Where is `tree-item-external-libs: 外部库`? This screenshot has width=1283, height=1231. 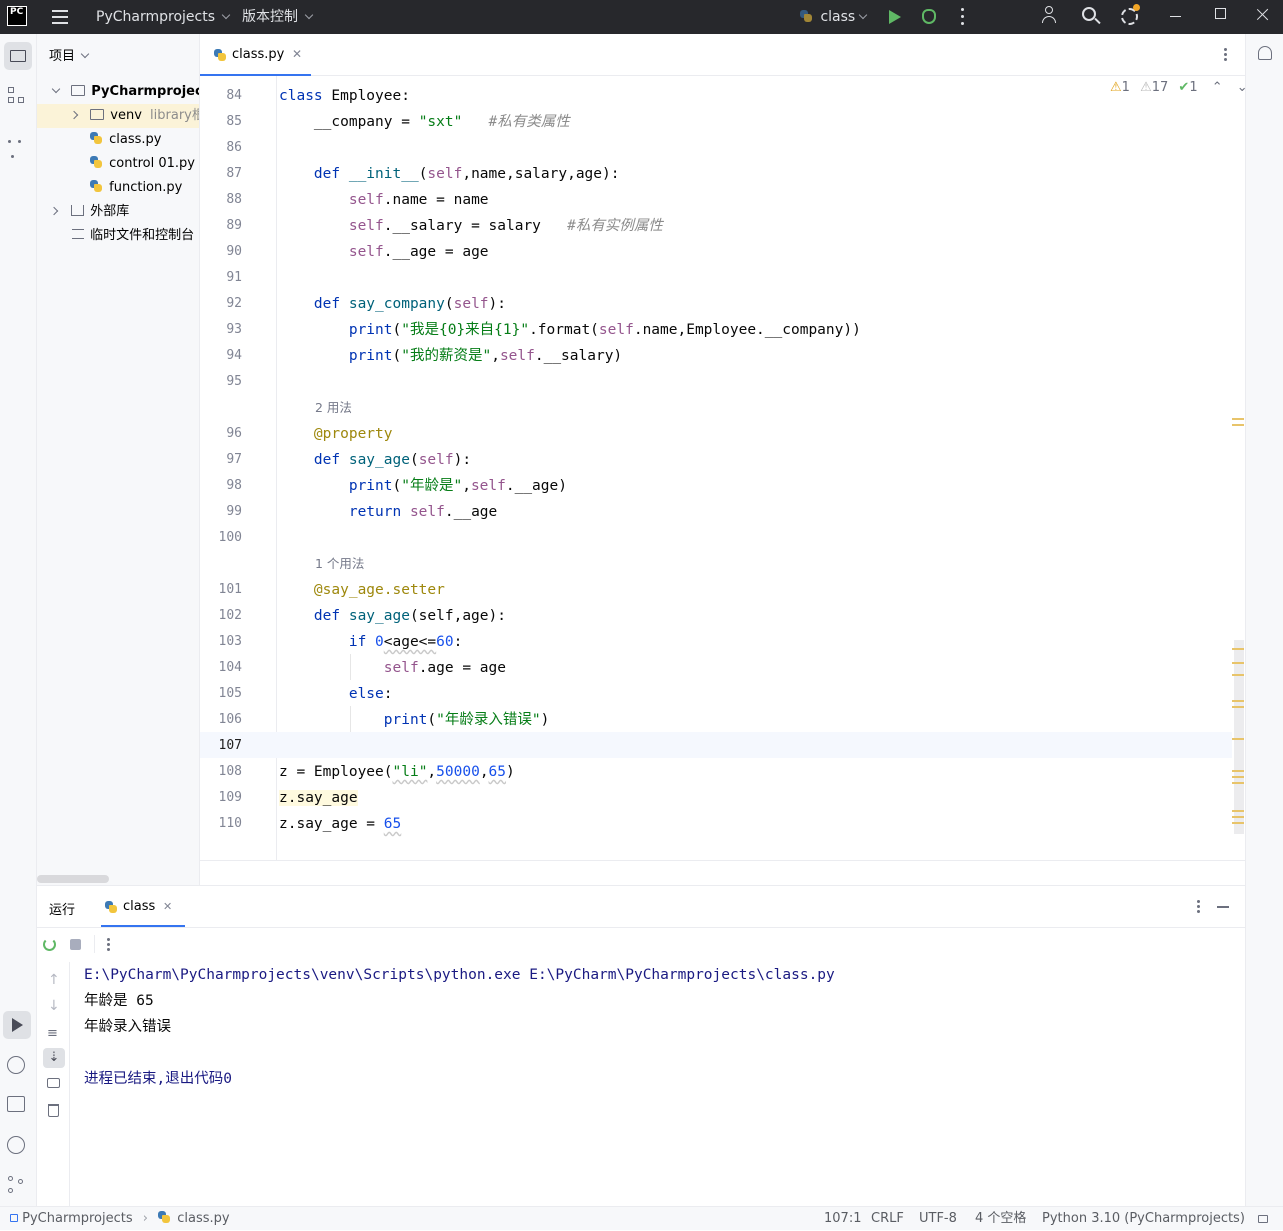 tree-item-external-libs: 外部库 is located at coordinates (83, 212).